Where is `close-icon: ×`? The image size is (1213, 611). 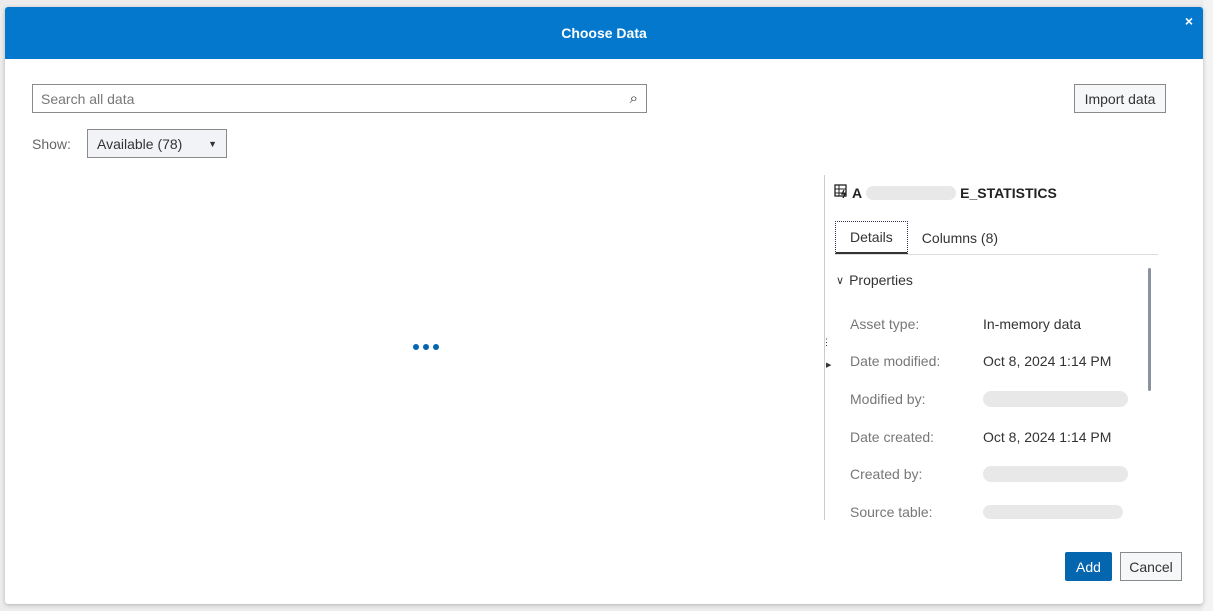
close-icon: × is located at coordinates (1189, 21).